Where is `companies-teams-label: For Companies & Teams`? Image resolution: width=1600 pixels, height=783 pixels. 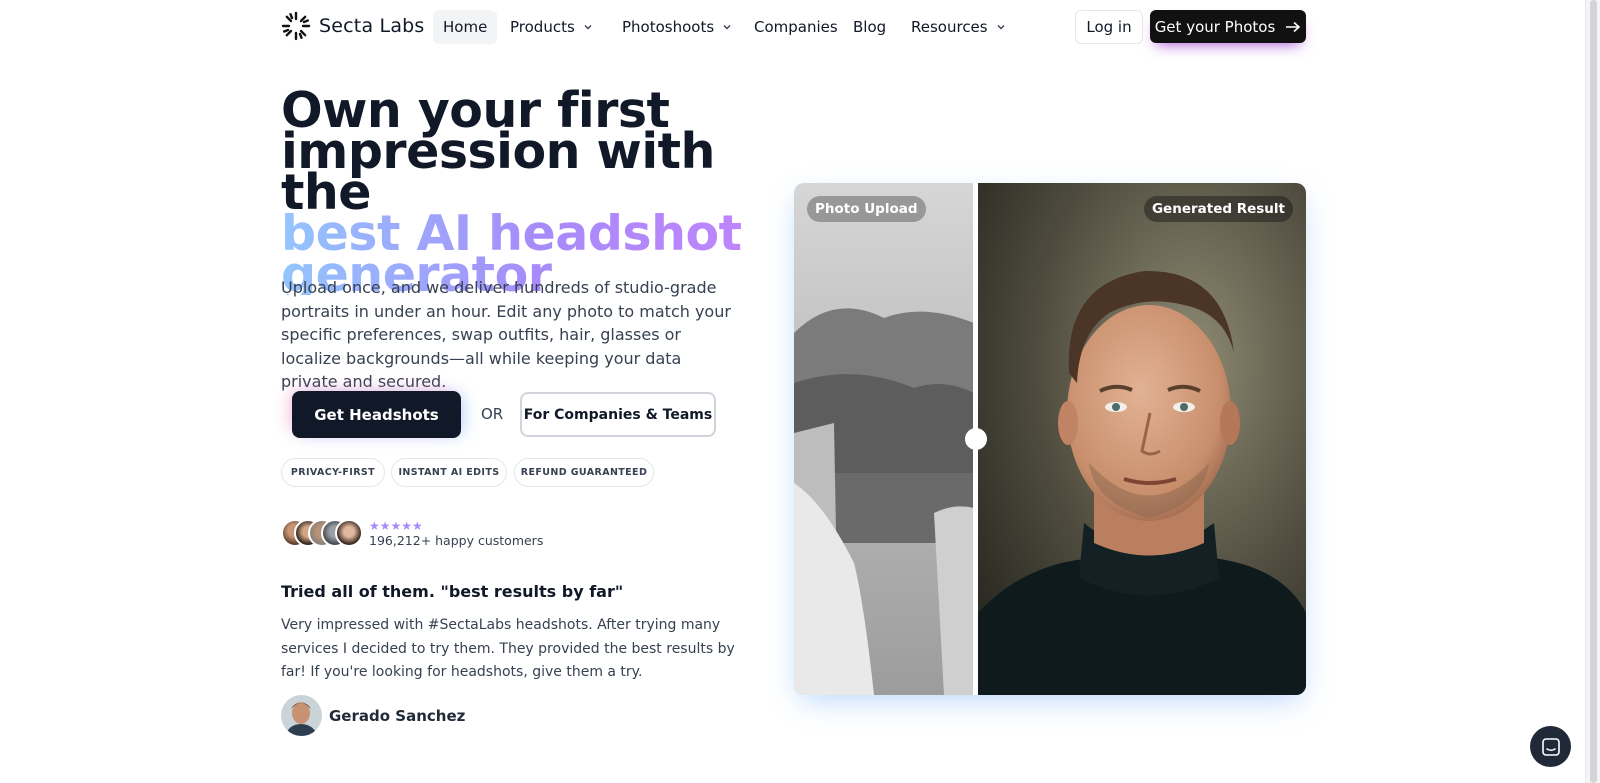
companies-teams-label: For Companies & Teams is located at coordinates (618, 414).